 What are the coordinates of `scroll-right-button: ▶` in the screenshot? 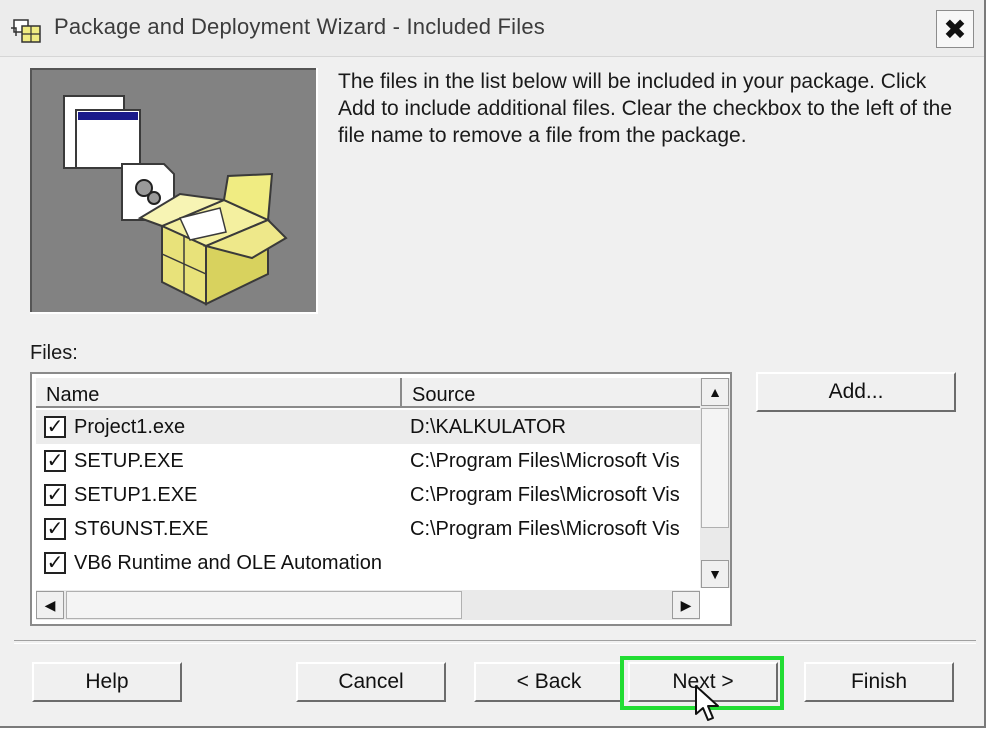 It's located at (686, 605).